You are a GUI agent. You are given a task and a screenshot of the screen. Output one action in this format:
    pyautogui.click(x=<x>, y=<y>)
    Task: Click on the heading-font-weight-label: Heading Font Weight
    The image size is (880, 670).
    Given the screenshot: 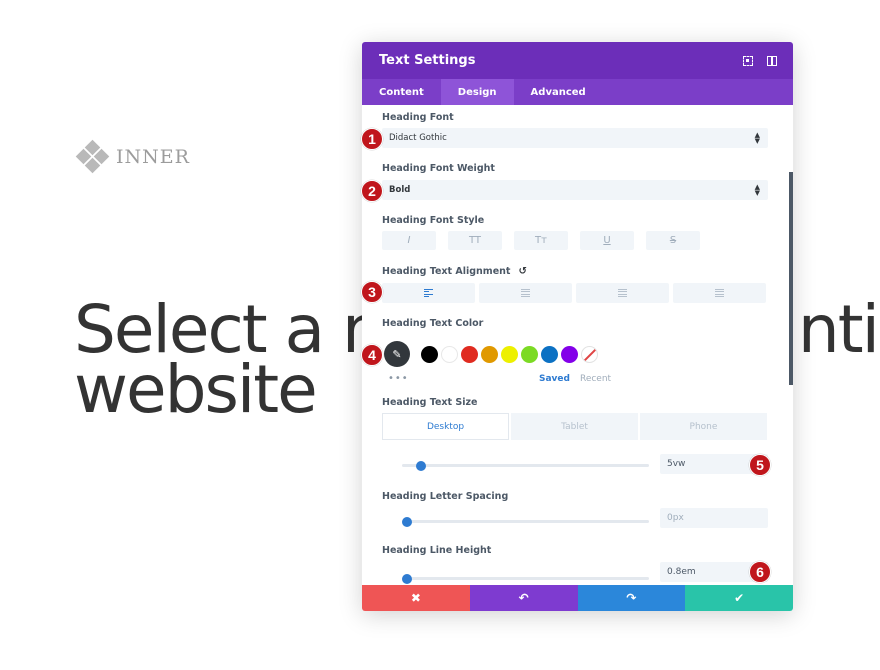 What is the action you would take?
    pyautogui.click(x=438, y=168)
    